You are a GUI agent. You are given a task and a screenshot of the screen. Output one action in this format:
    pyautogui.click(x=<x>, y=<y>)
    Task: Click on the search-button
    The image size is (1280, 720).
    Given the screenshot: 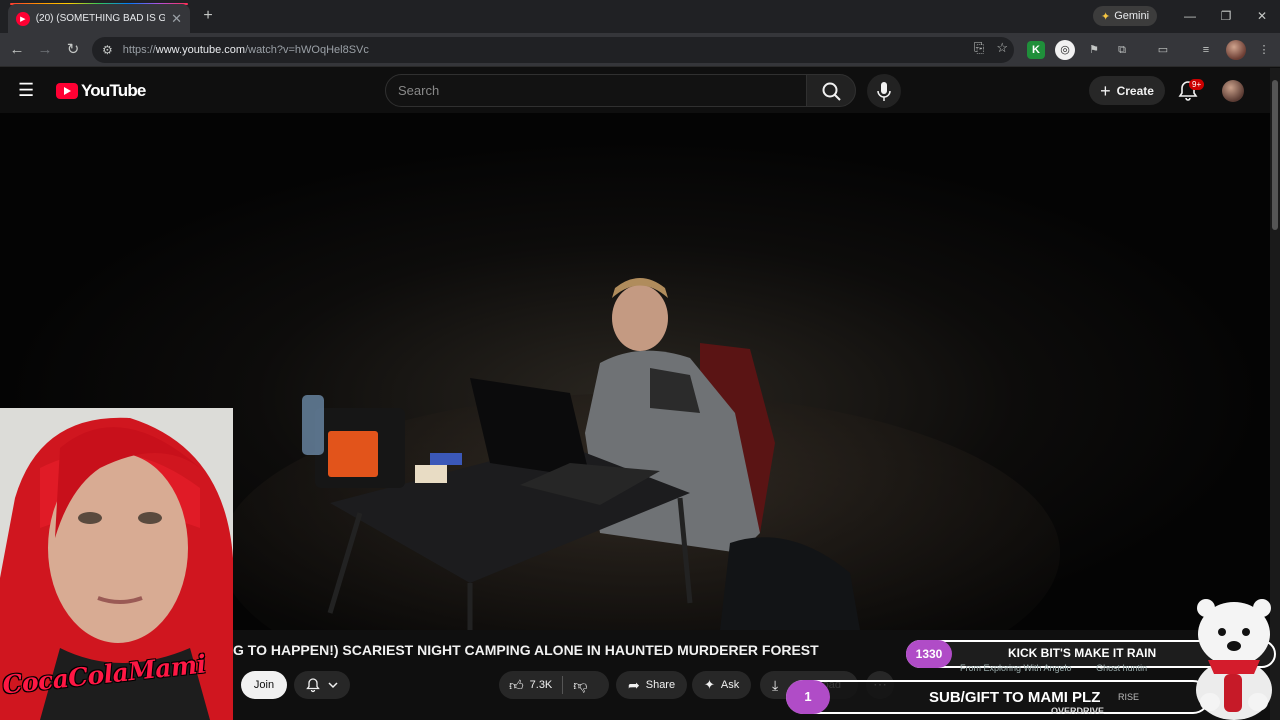 What is the action you would take?
    pyautogui.click(x=831, y=90)
    